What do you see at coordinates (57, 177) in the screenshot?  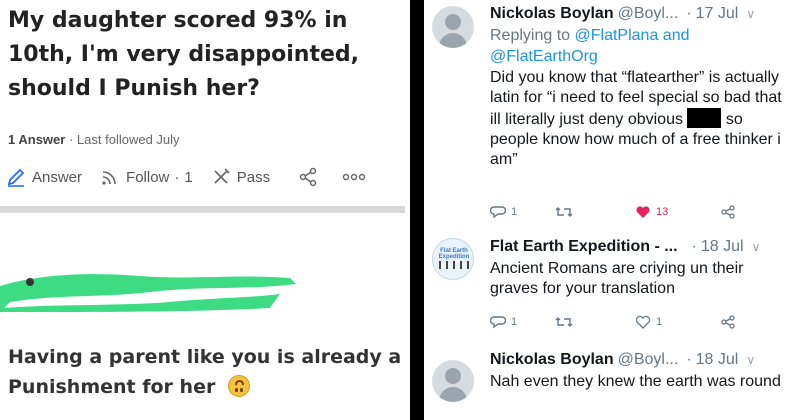 I see `answer-label: Answer` at bounding box center [57, 177].